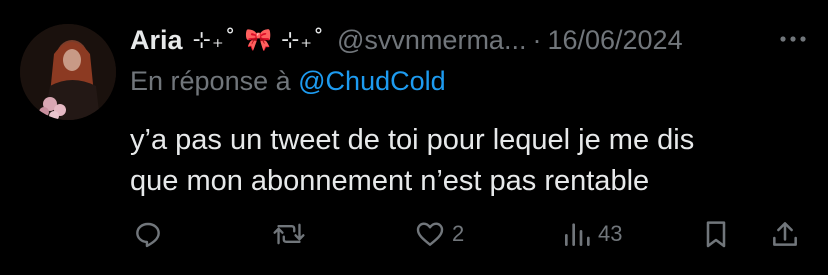 This screenshot has height=275, width=828. I want to click on action-bar: 2 43, so click(414, 234).